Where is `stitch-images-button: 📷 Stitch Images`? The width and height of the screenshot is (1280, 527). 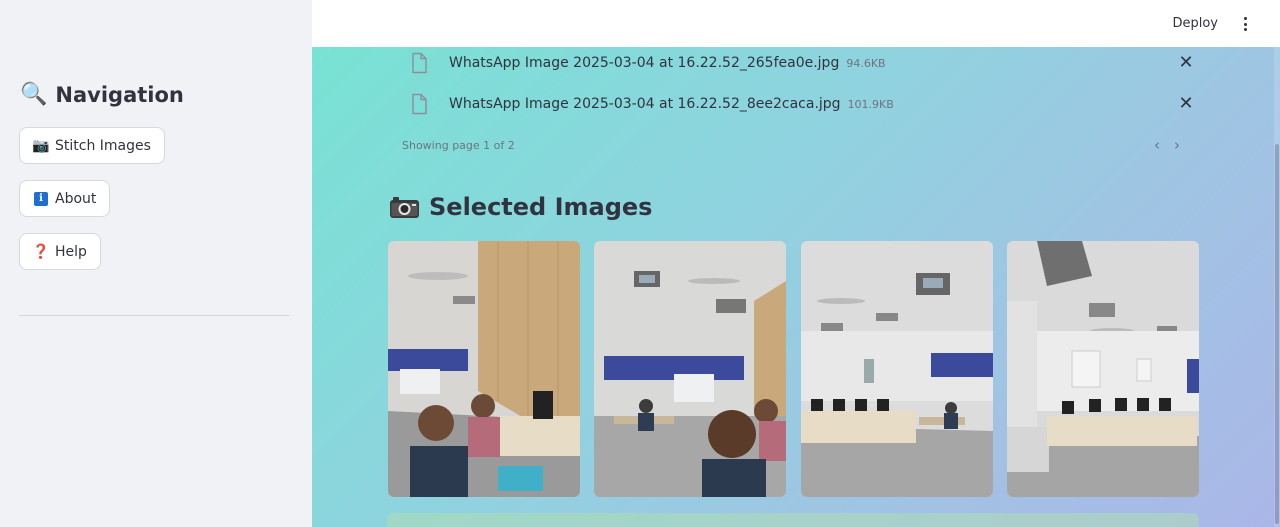 stitch-images-button: 📷 Stitch Images is located at coordinates (92, 145).